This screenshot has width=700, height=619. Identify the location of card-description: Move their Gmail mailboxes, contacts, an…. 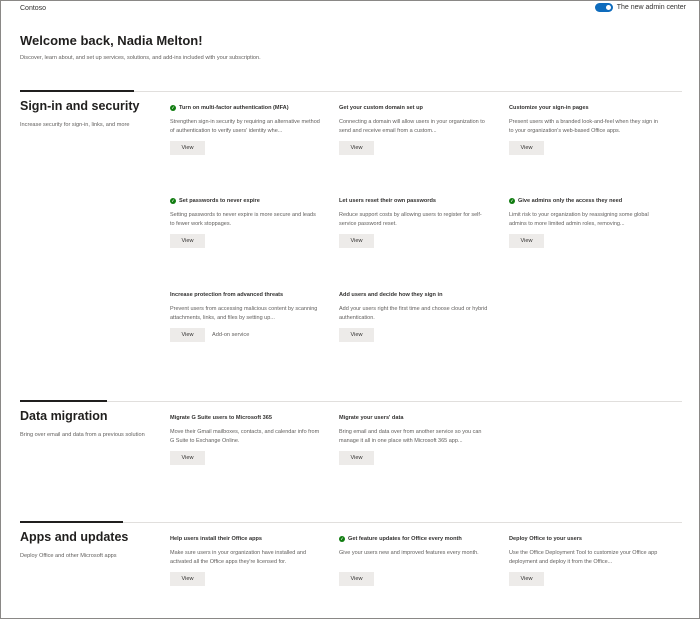
(245, 436).